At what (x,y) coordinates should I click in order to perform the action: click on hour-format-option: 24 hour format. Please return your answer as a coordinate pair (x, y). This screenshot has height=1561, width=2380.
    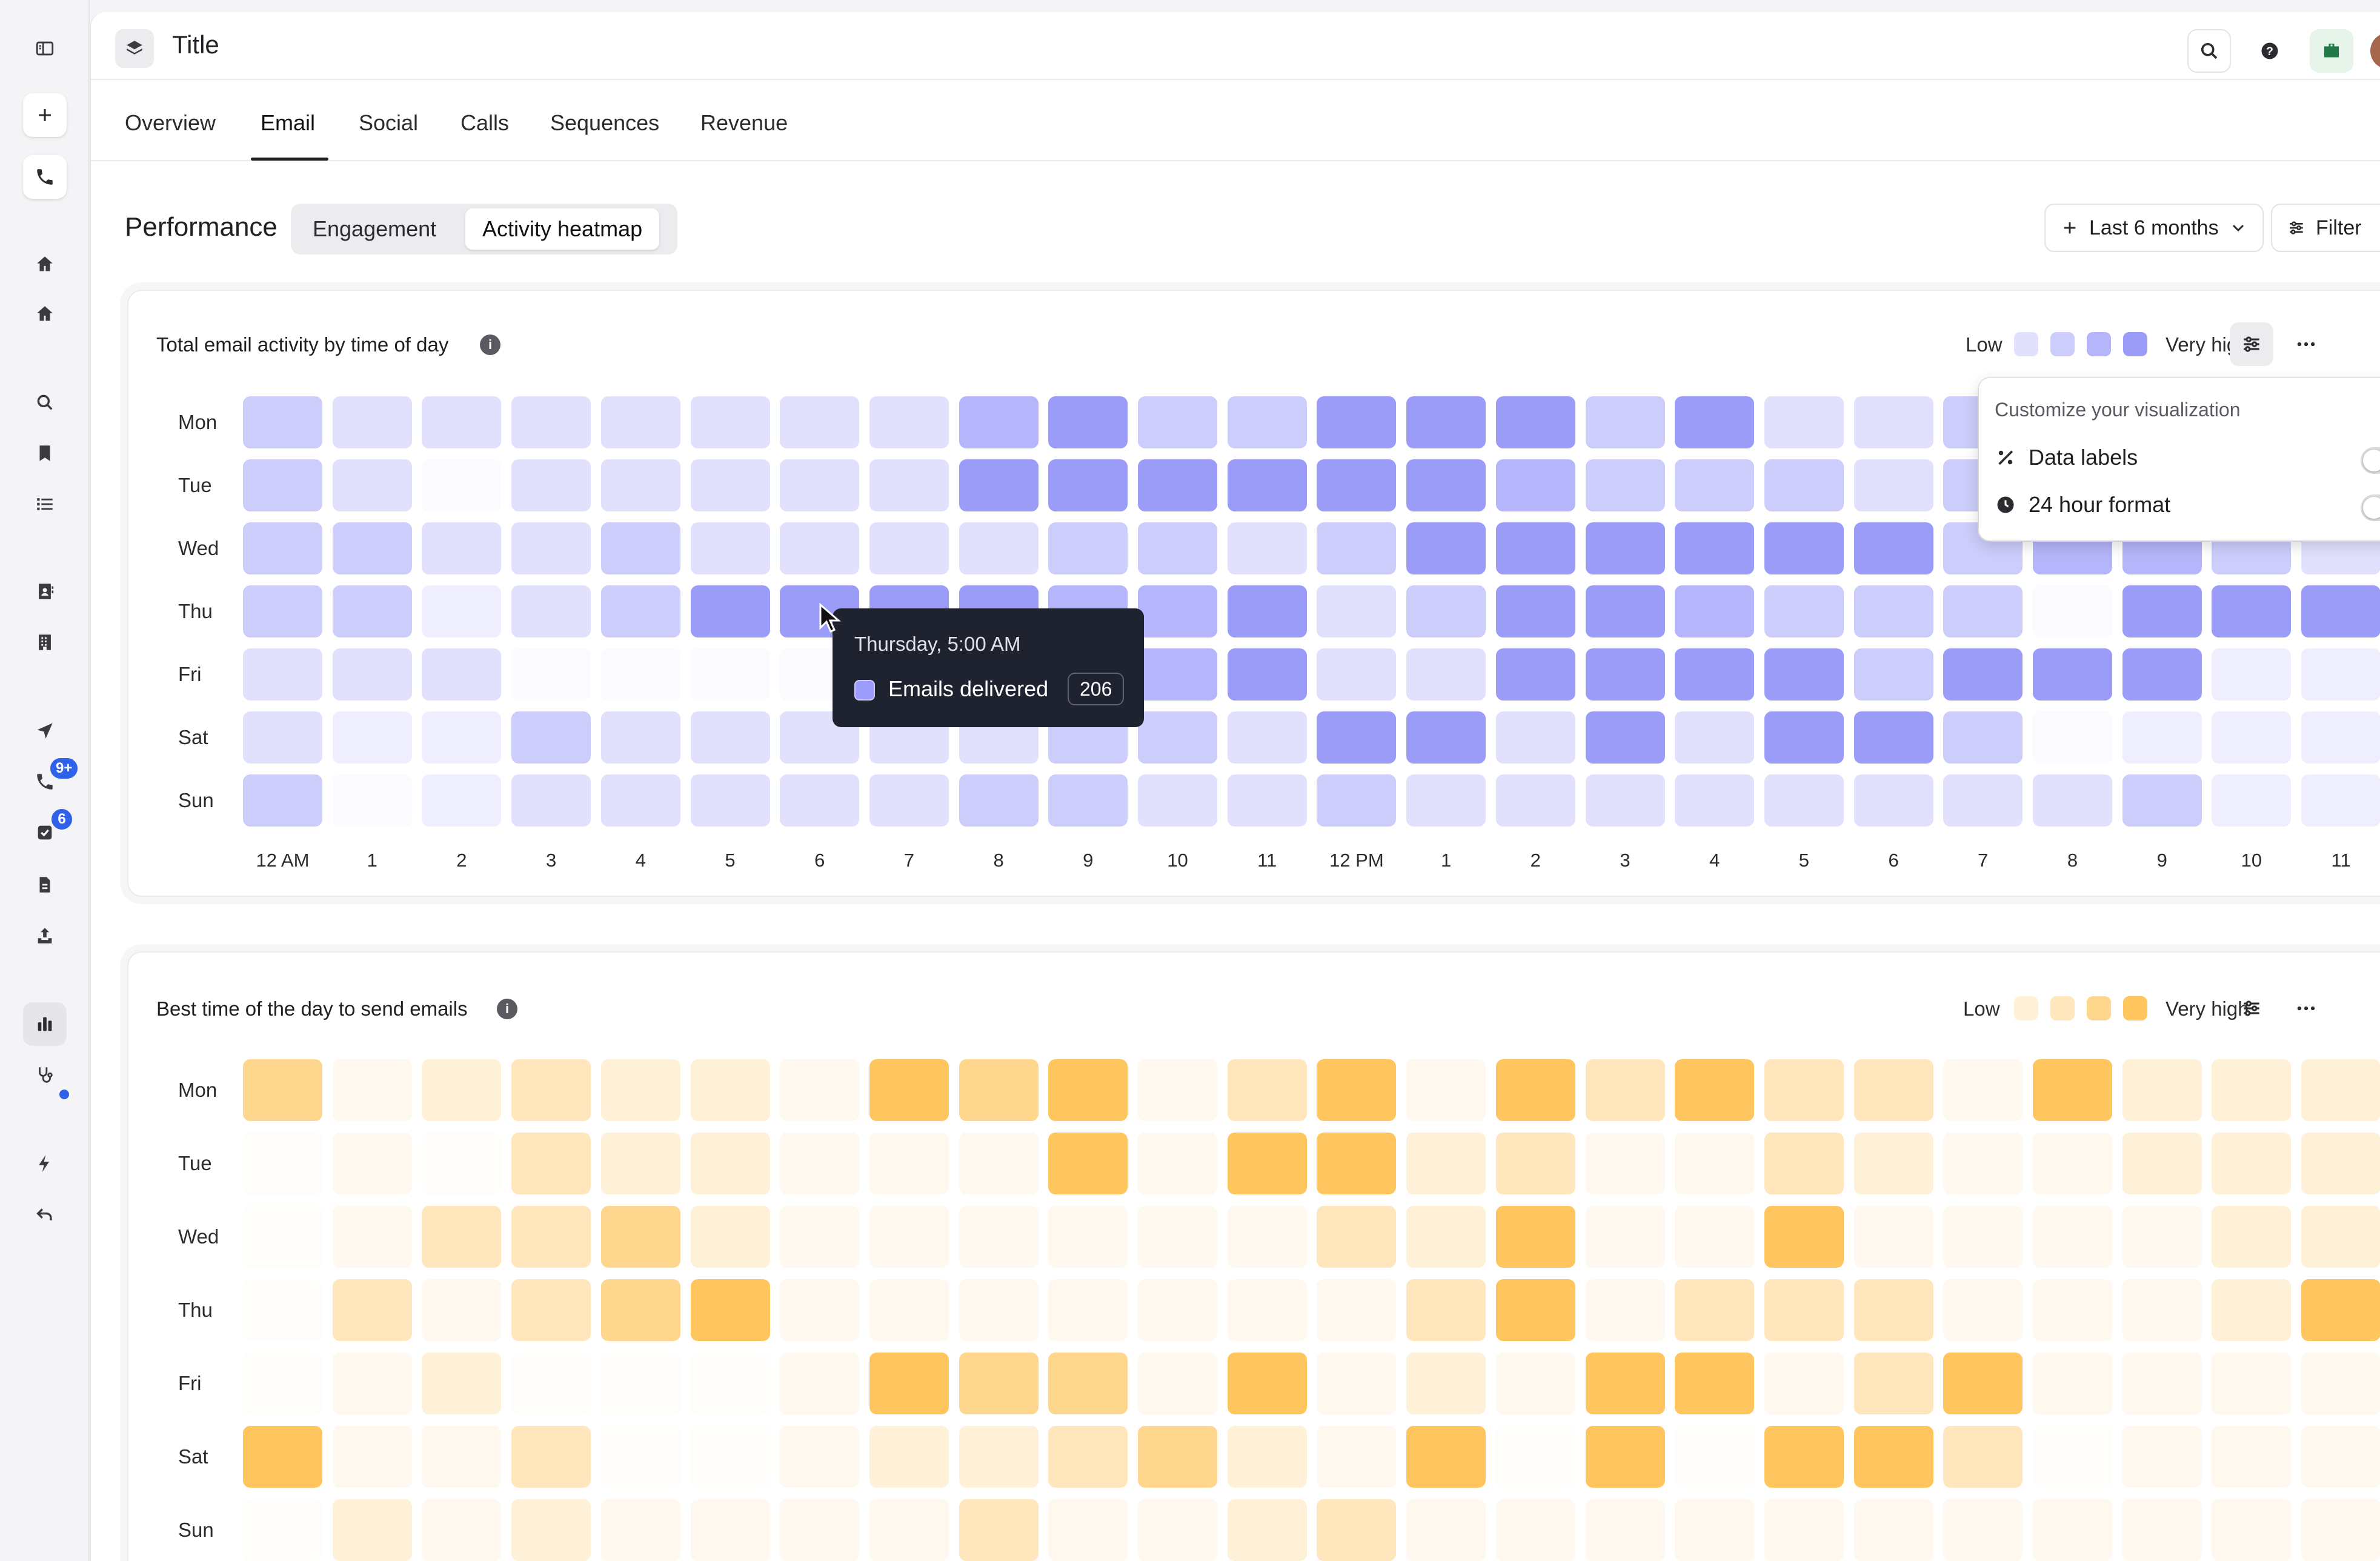
    Looking at the image, I should click on (2082, 505).